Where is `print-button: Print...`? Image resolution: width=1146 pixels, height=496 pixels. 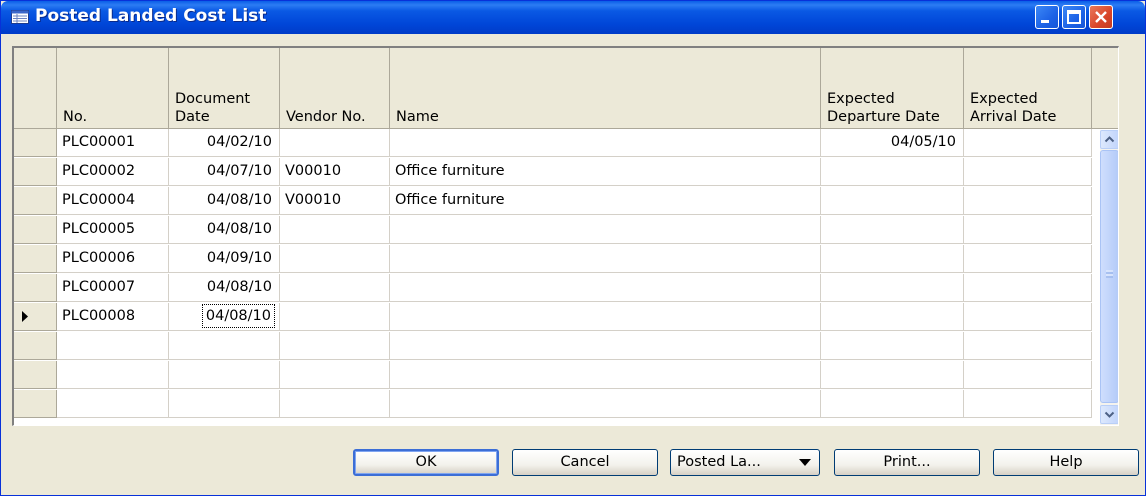
print-button: Print... is located at coordinates (907, 462).